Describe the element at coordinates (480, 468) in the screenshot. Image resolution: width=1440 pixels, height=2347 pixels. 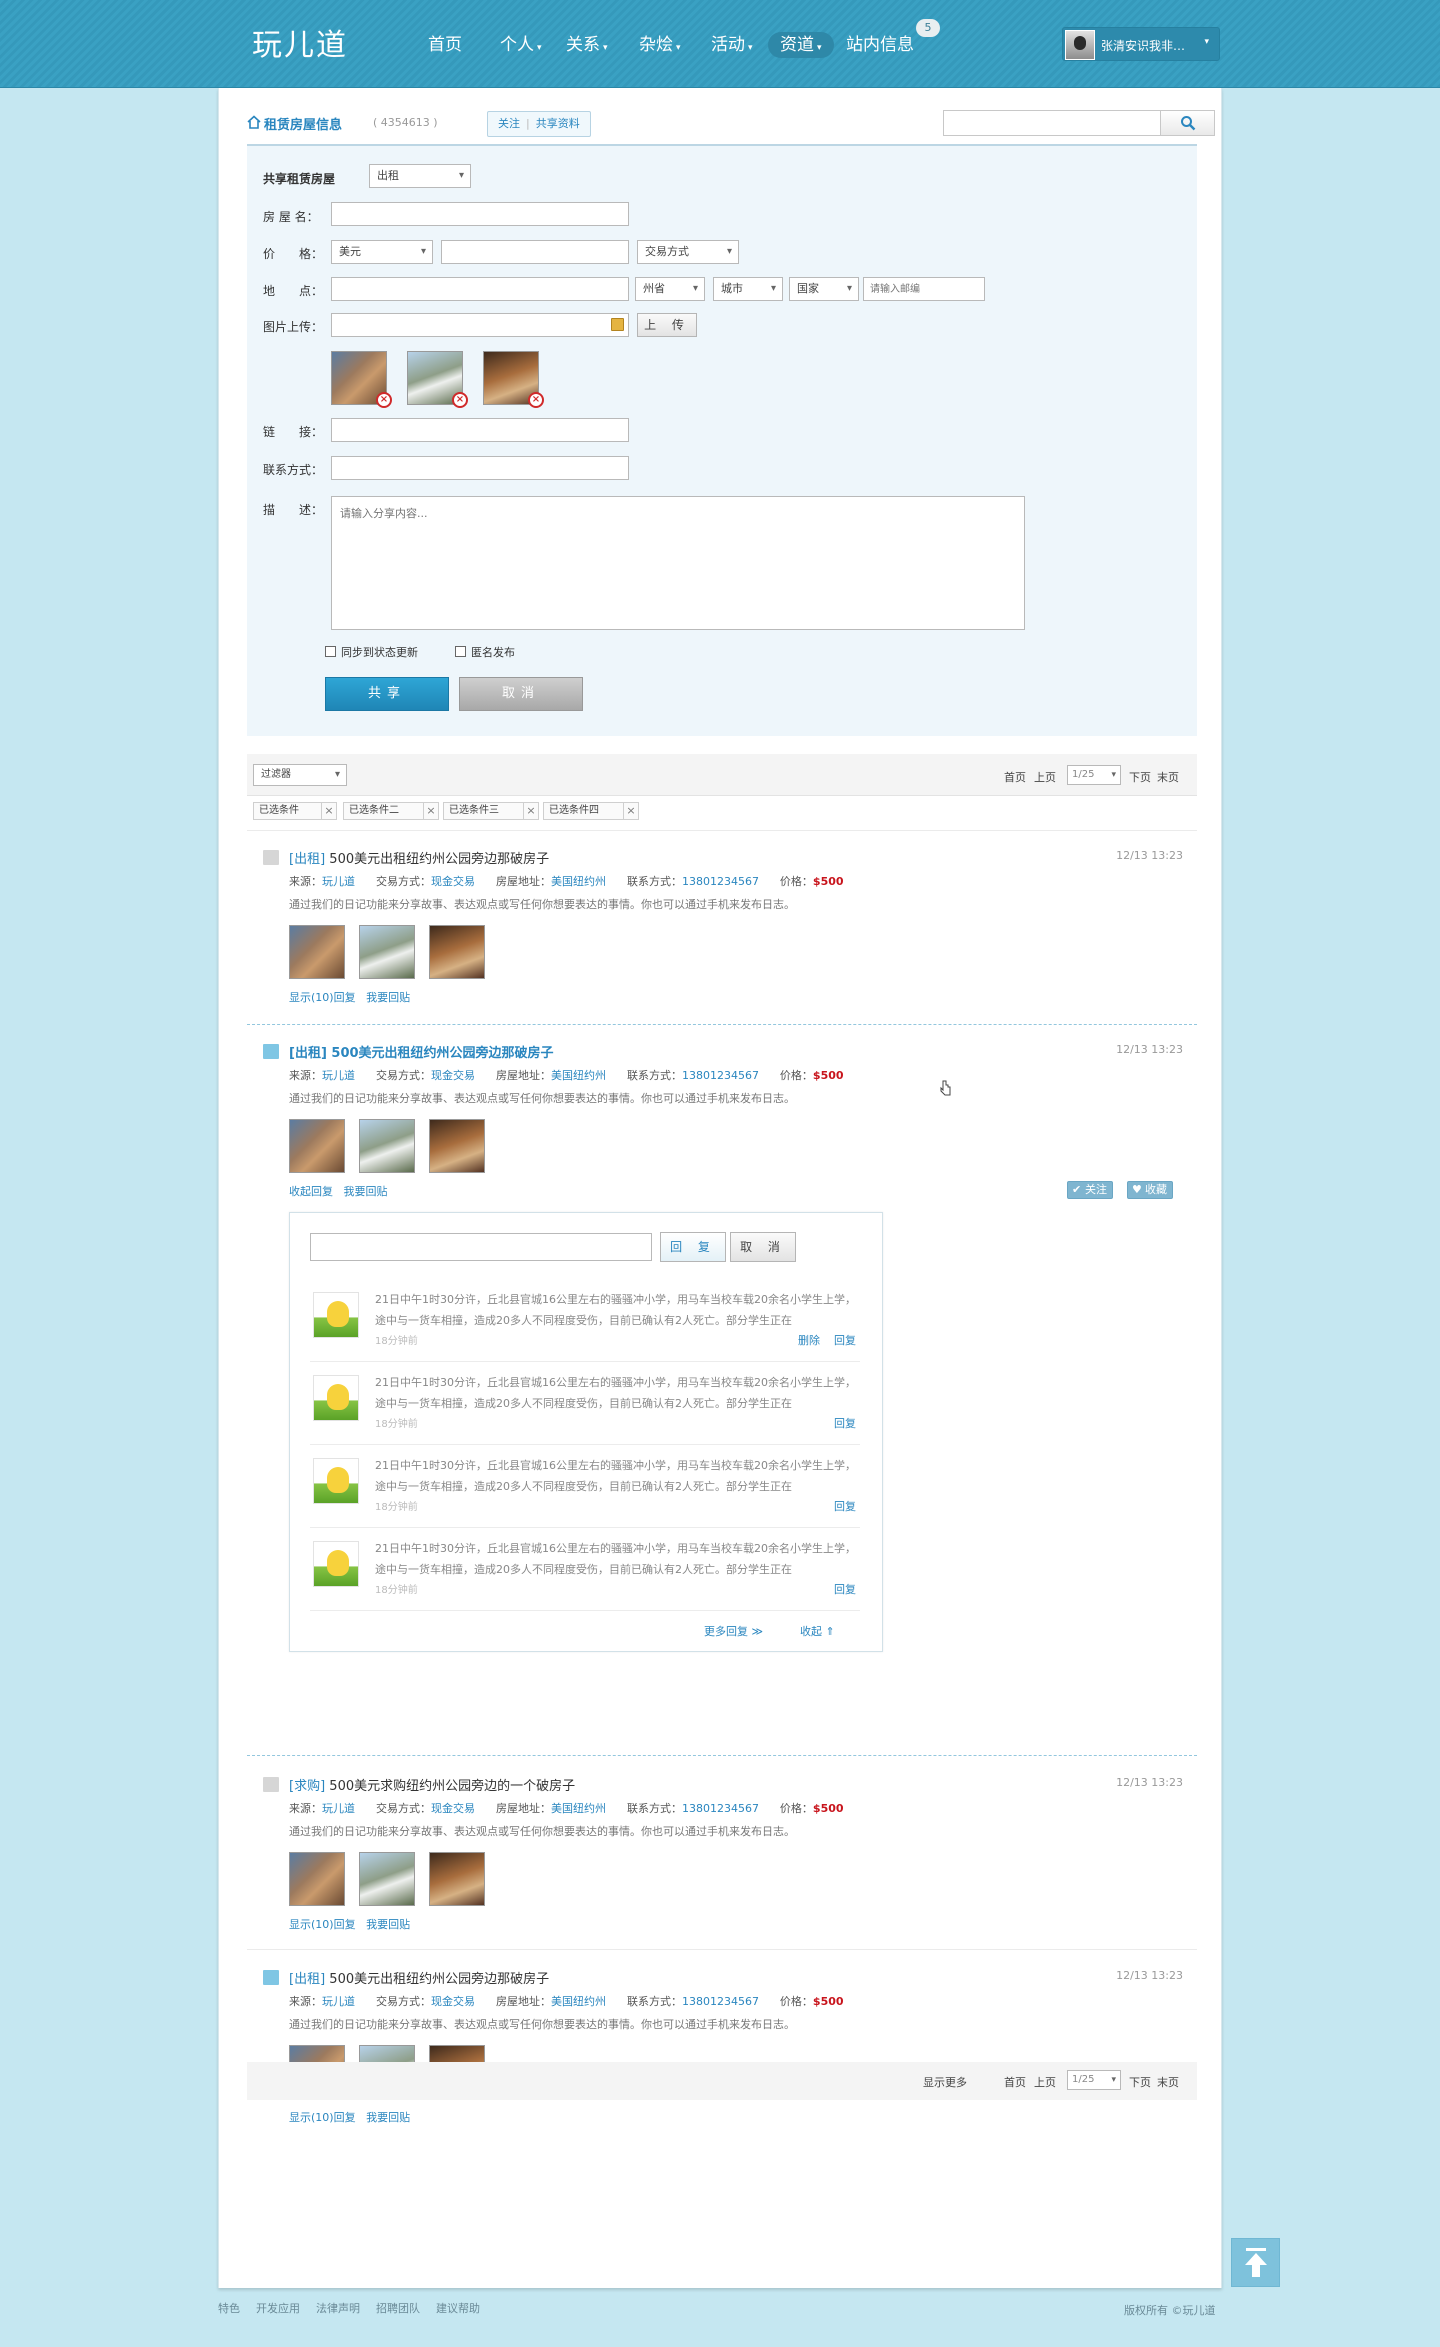
I see `contact-input` at that location.